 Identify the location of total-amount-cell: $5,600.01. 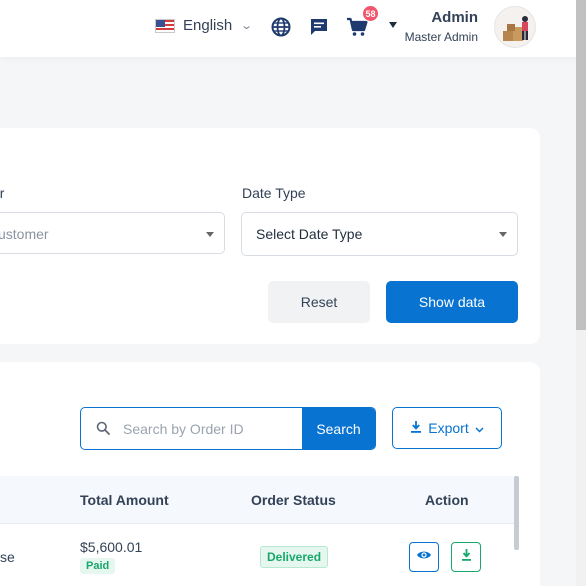
(111, 547).